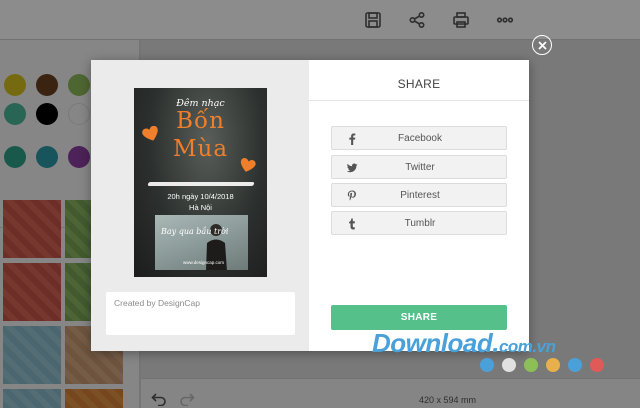 Image resolution: width=640 pixels, height=408 pixels. Describe the element at coordinates (432, 343) in the screenshot. I see `watermark-main-text: Download` at that location.